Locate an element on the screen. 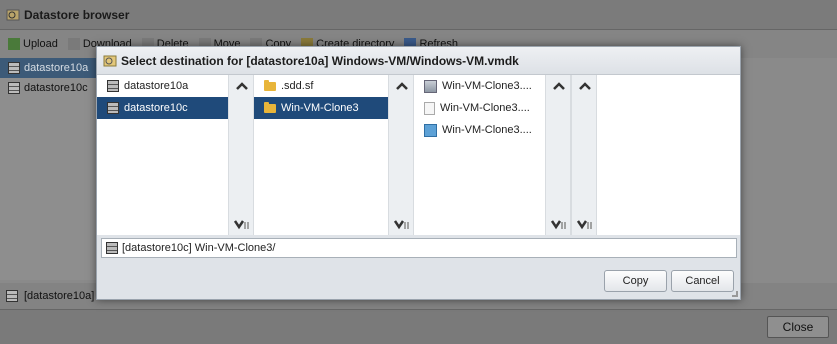 Image resolution: width=837 pixels, height=344 pixels. upload-icon is located at coordinates (14, 44).